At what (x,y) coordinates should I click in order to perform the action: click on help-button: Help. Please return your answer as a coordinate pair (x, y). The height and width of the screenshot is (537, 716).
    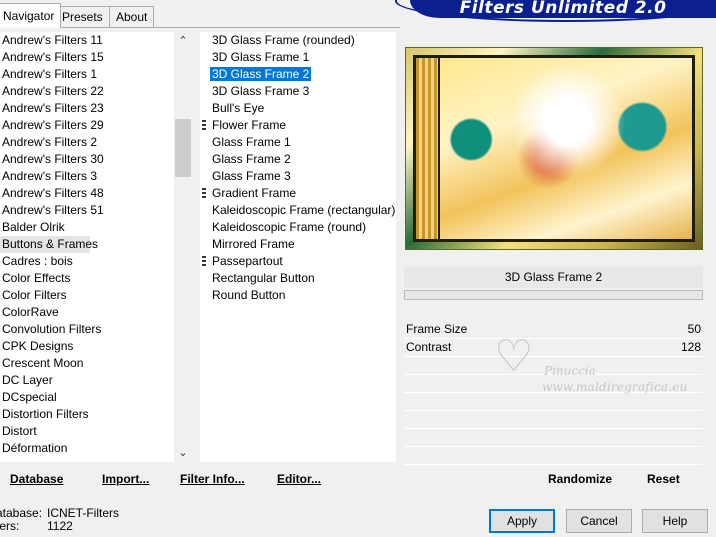
    Looking at the image, I should click on (675, 521).